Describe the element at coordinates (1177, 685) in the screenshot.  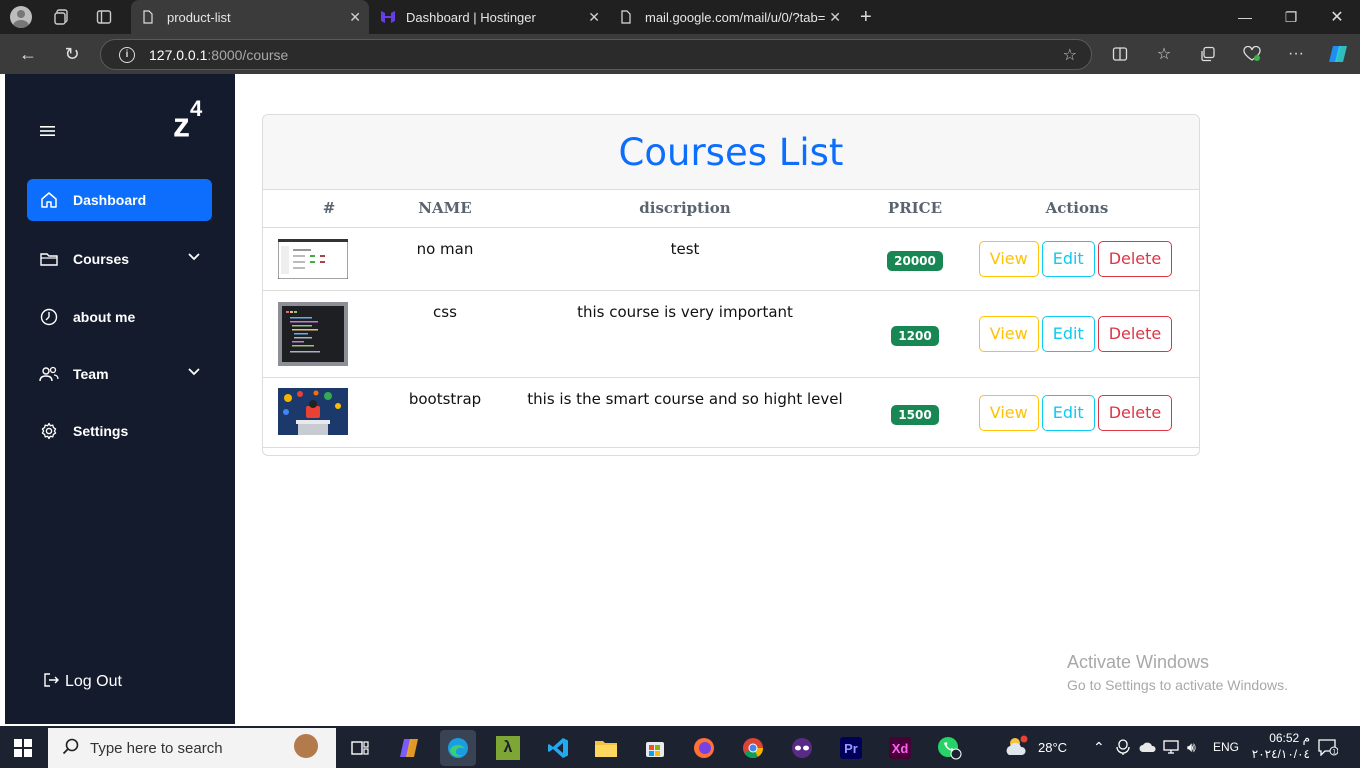
I see `activation-watermark-subtitle: Go to Settings to activate Windows.` at that location.